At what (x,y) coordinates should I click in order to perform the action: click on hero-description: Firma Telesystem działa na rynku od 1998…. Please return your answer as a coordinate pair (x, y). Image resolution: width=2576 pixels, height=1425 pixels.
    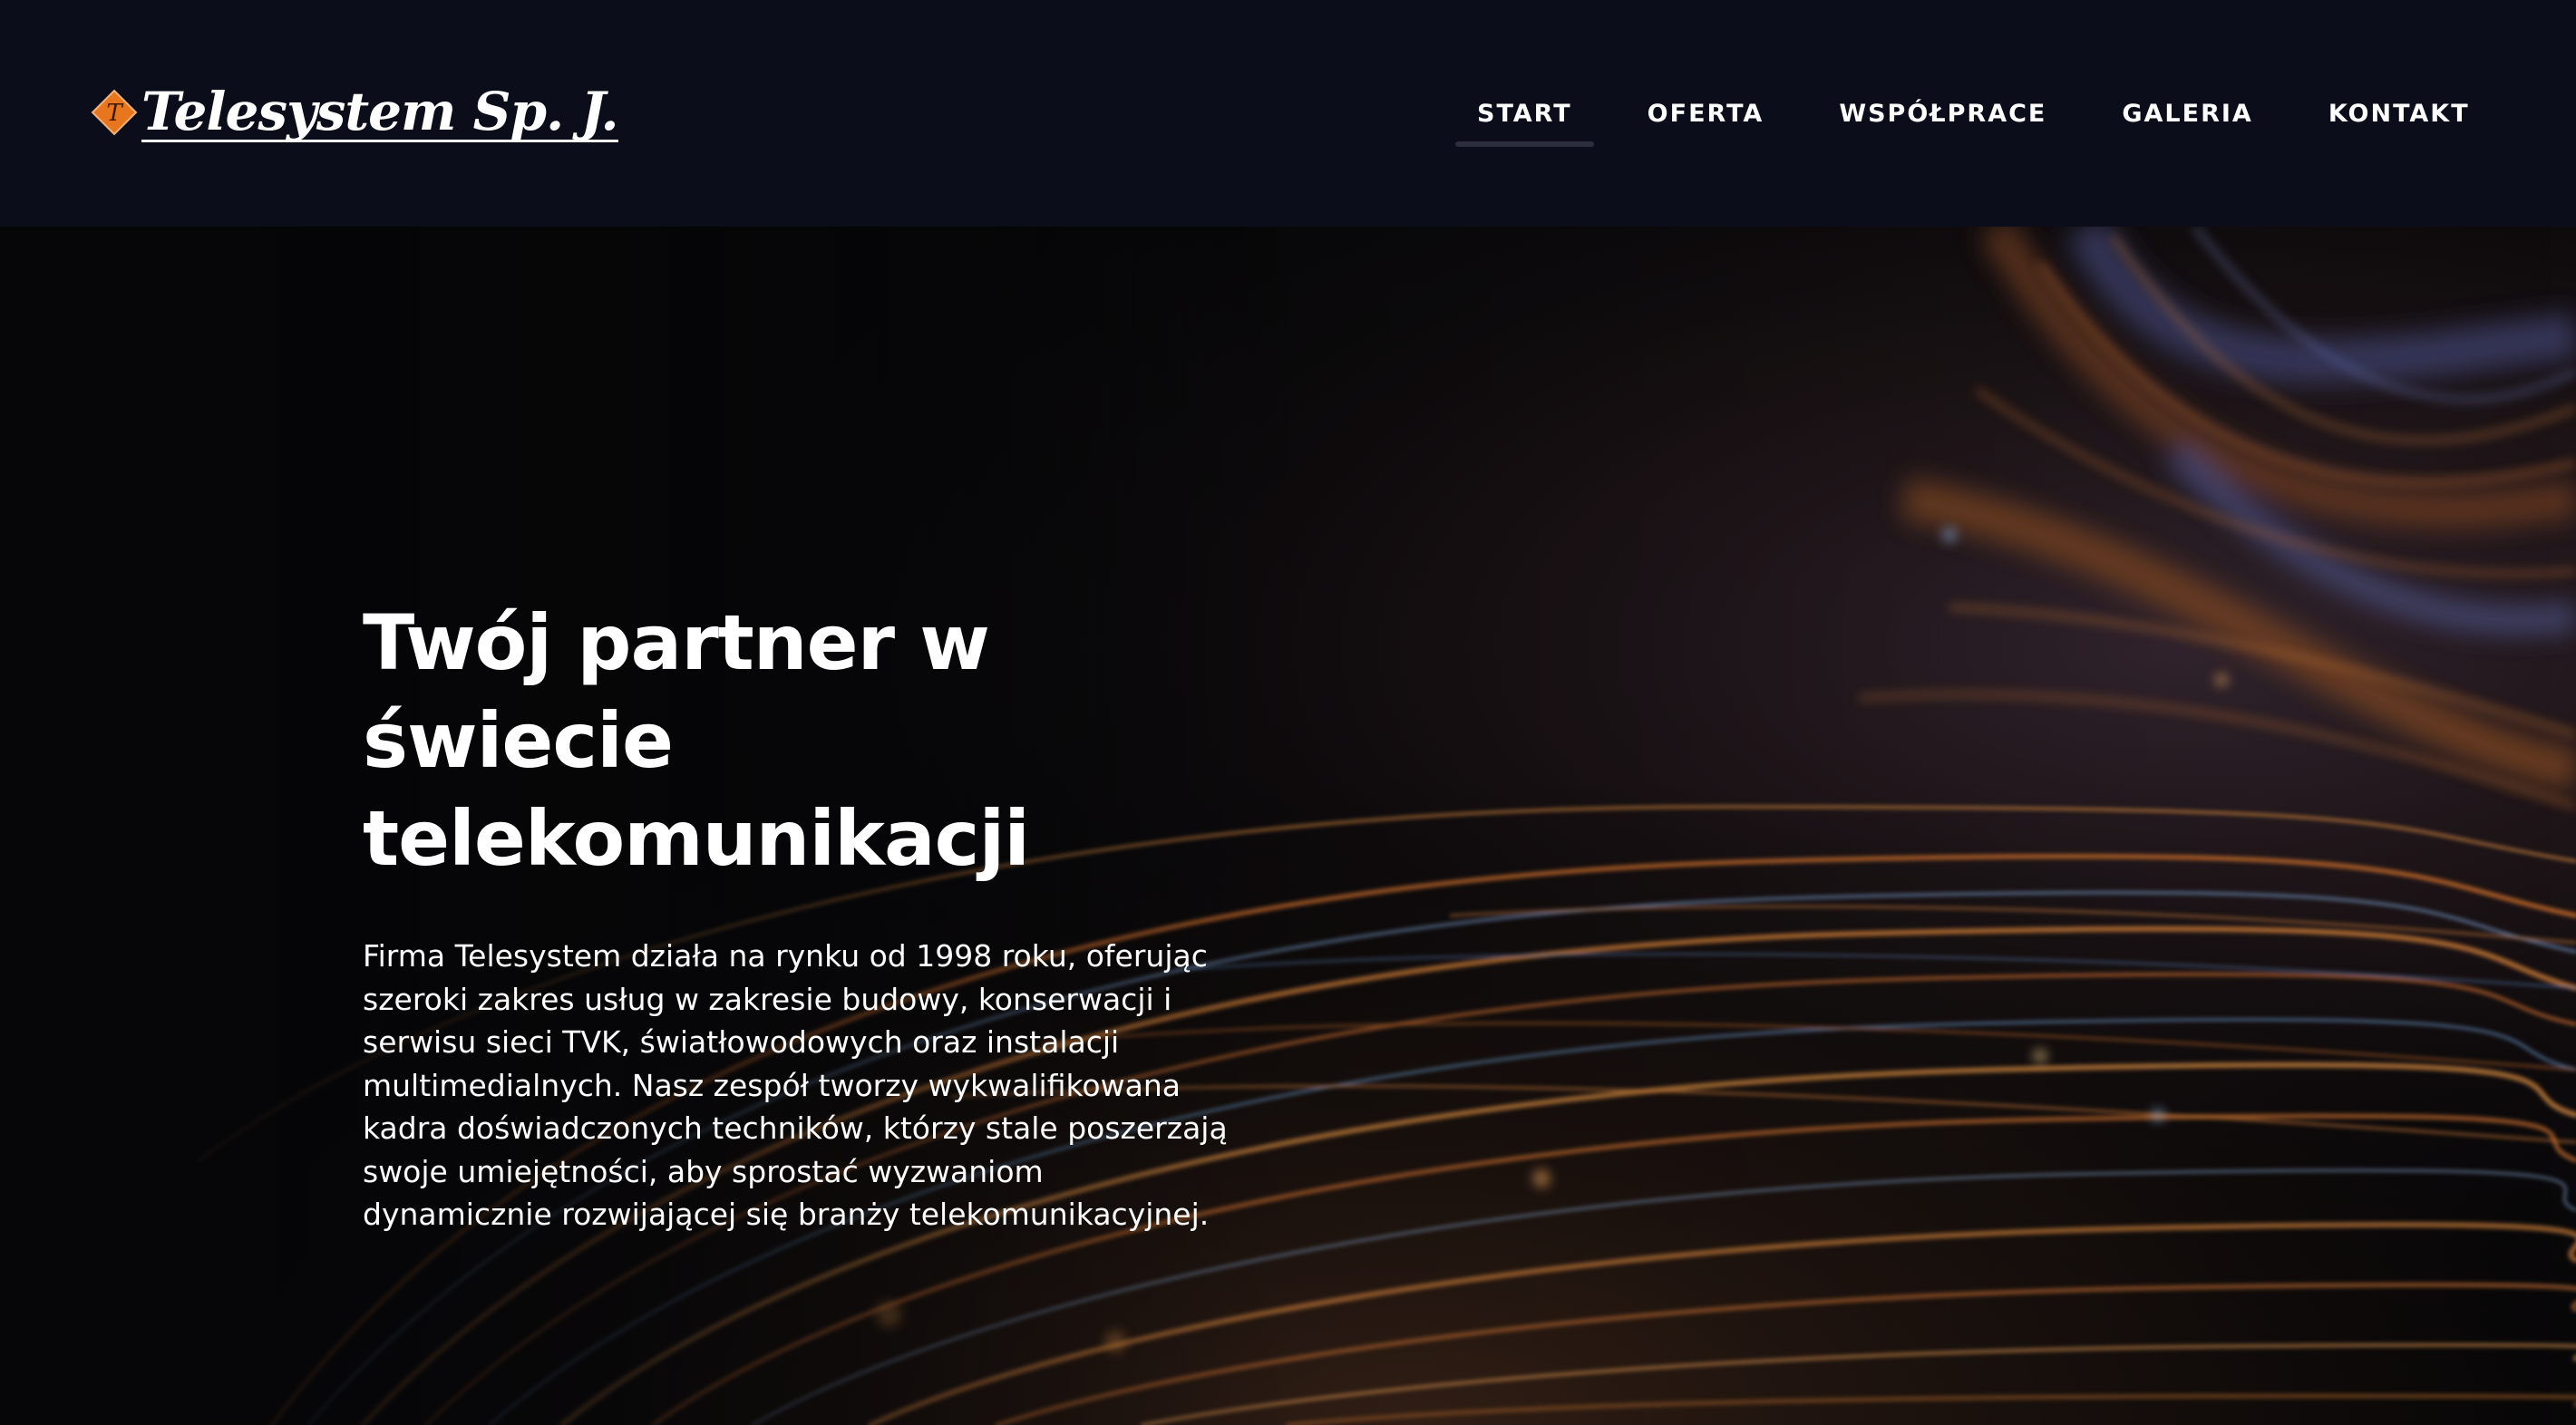
    Looking at the image, I should click on (795, 1085).